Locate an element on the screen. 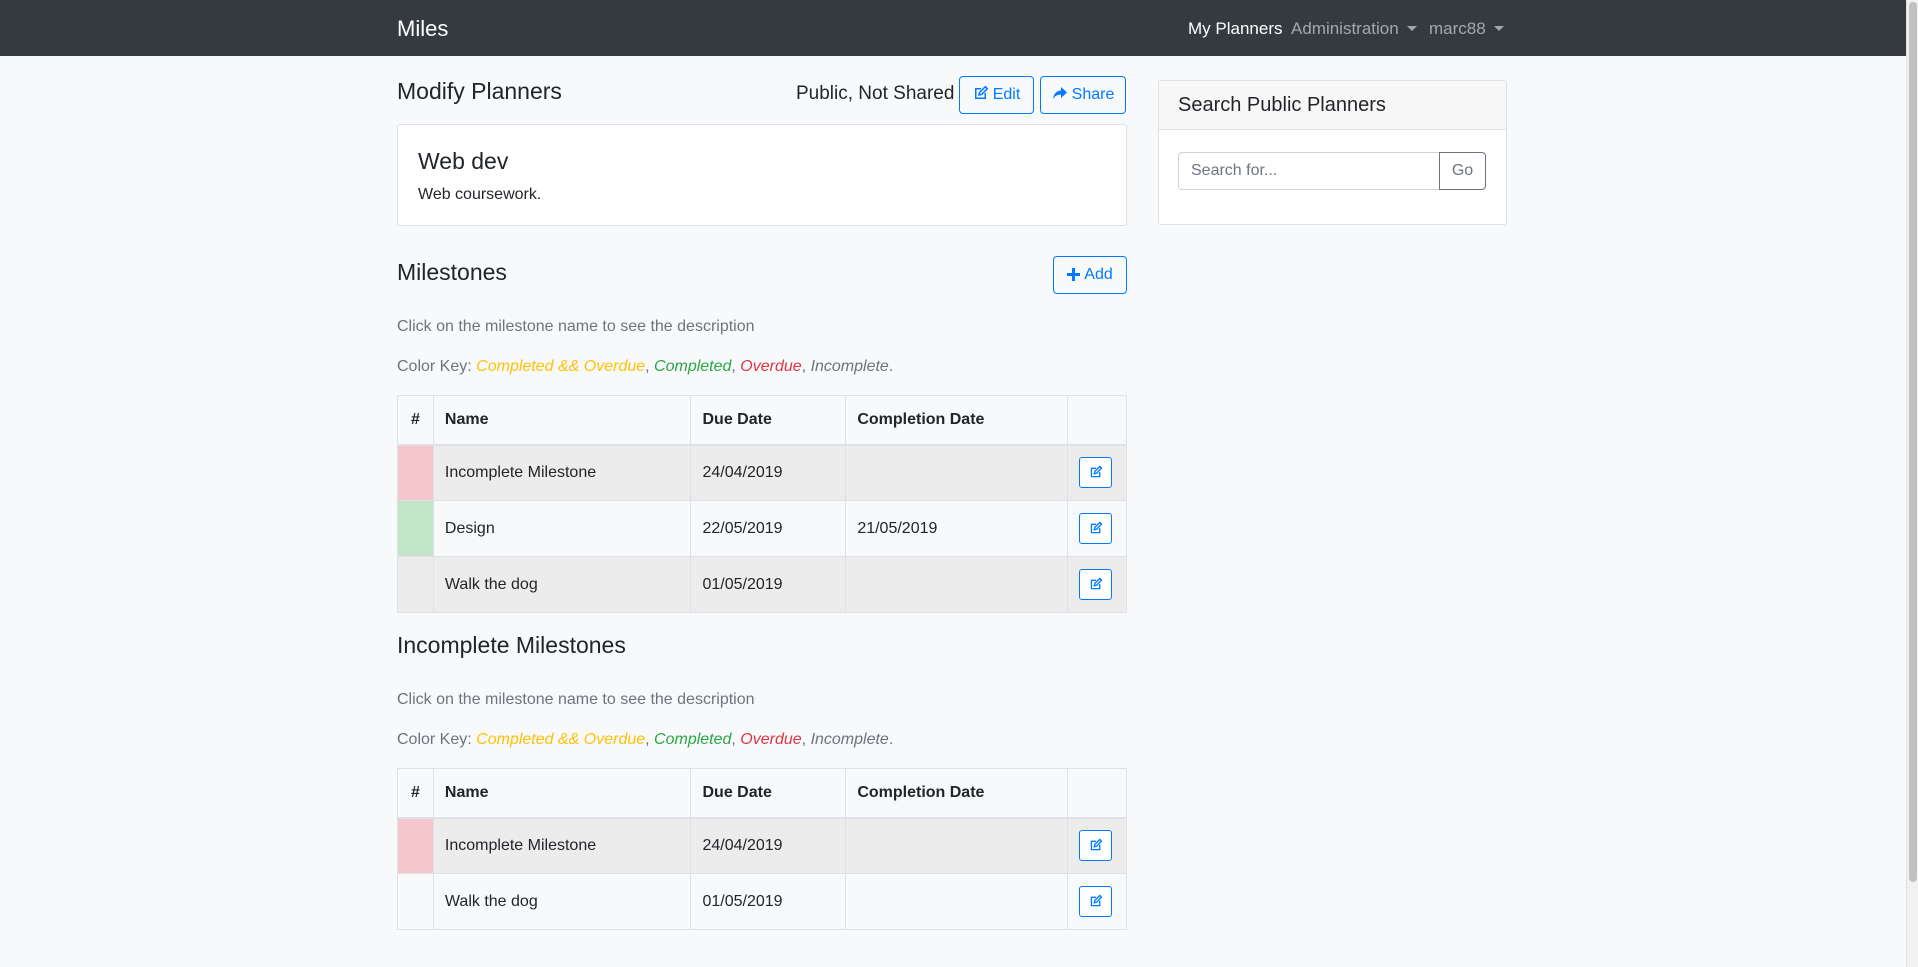 The height and width of the screenshot is (967, 1918). nav-administration-dropdown: Administration is located at coordinates (1354, 29).